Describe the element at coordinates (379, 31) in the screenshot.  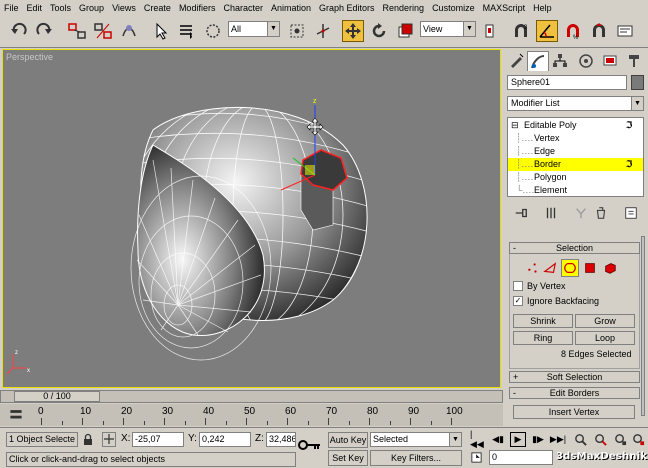
I see `select-and-rotate-icon` at that location.